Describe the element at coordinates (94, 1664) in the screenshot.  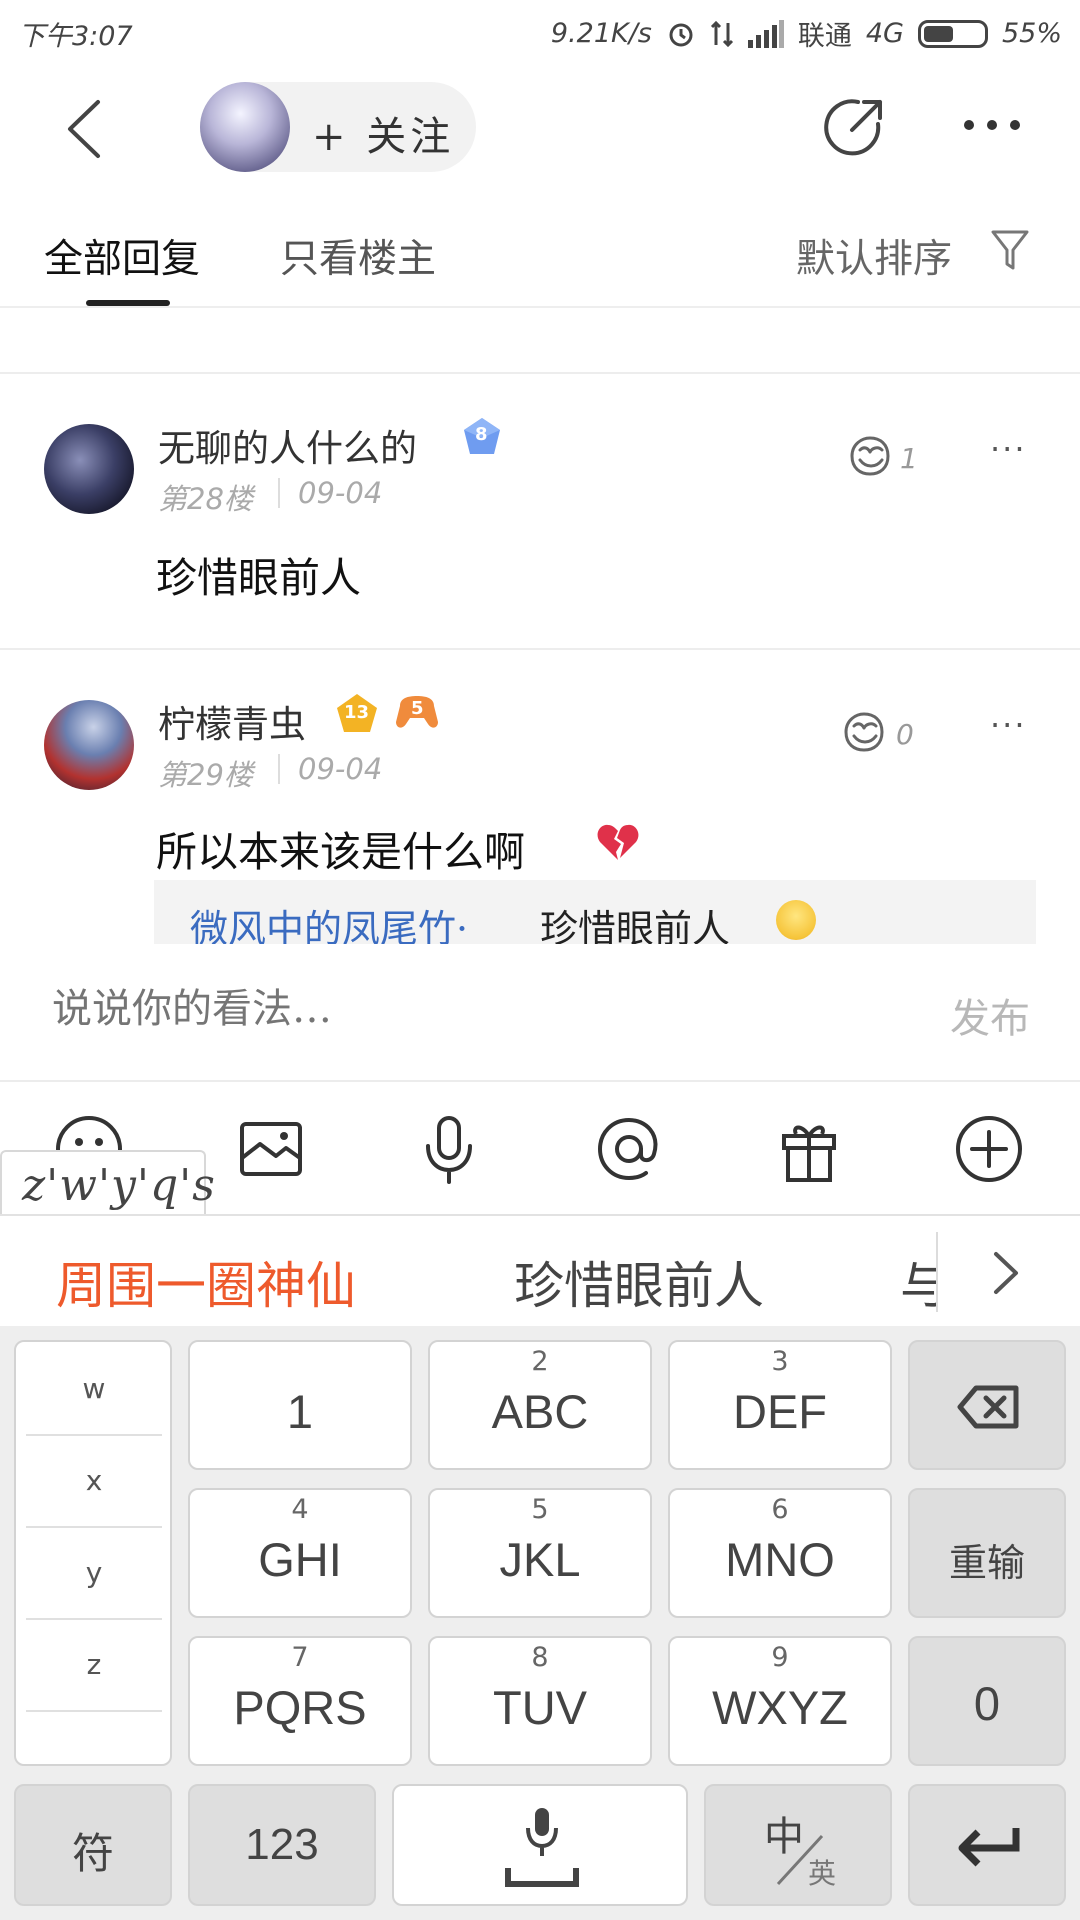
I see `letter-option: z` at that location.